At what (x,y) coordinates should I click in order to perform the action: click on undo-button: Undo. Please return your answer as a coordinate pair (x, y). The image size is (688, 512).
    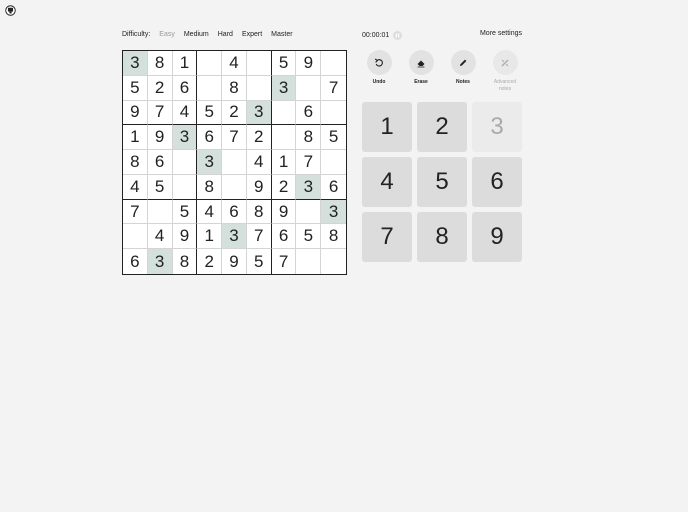
    Looking at the image, I should click on (379, 68).